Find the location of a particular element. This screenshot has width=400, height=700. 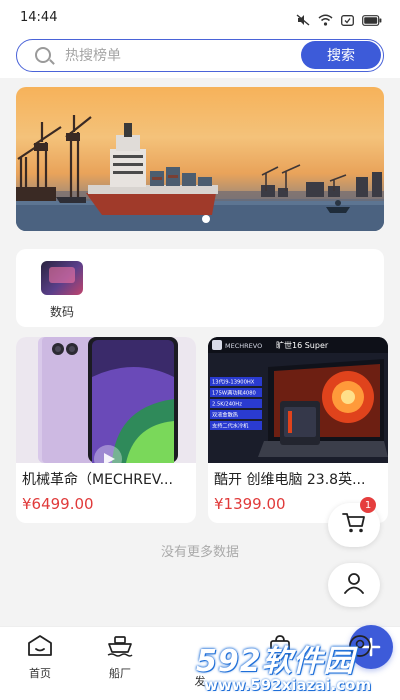

category-label: 数码 is located at coordinates (61, 312).